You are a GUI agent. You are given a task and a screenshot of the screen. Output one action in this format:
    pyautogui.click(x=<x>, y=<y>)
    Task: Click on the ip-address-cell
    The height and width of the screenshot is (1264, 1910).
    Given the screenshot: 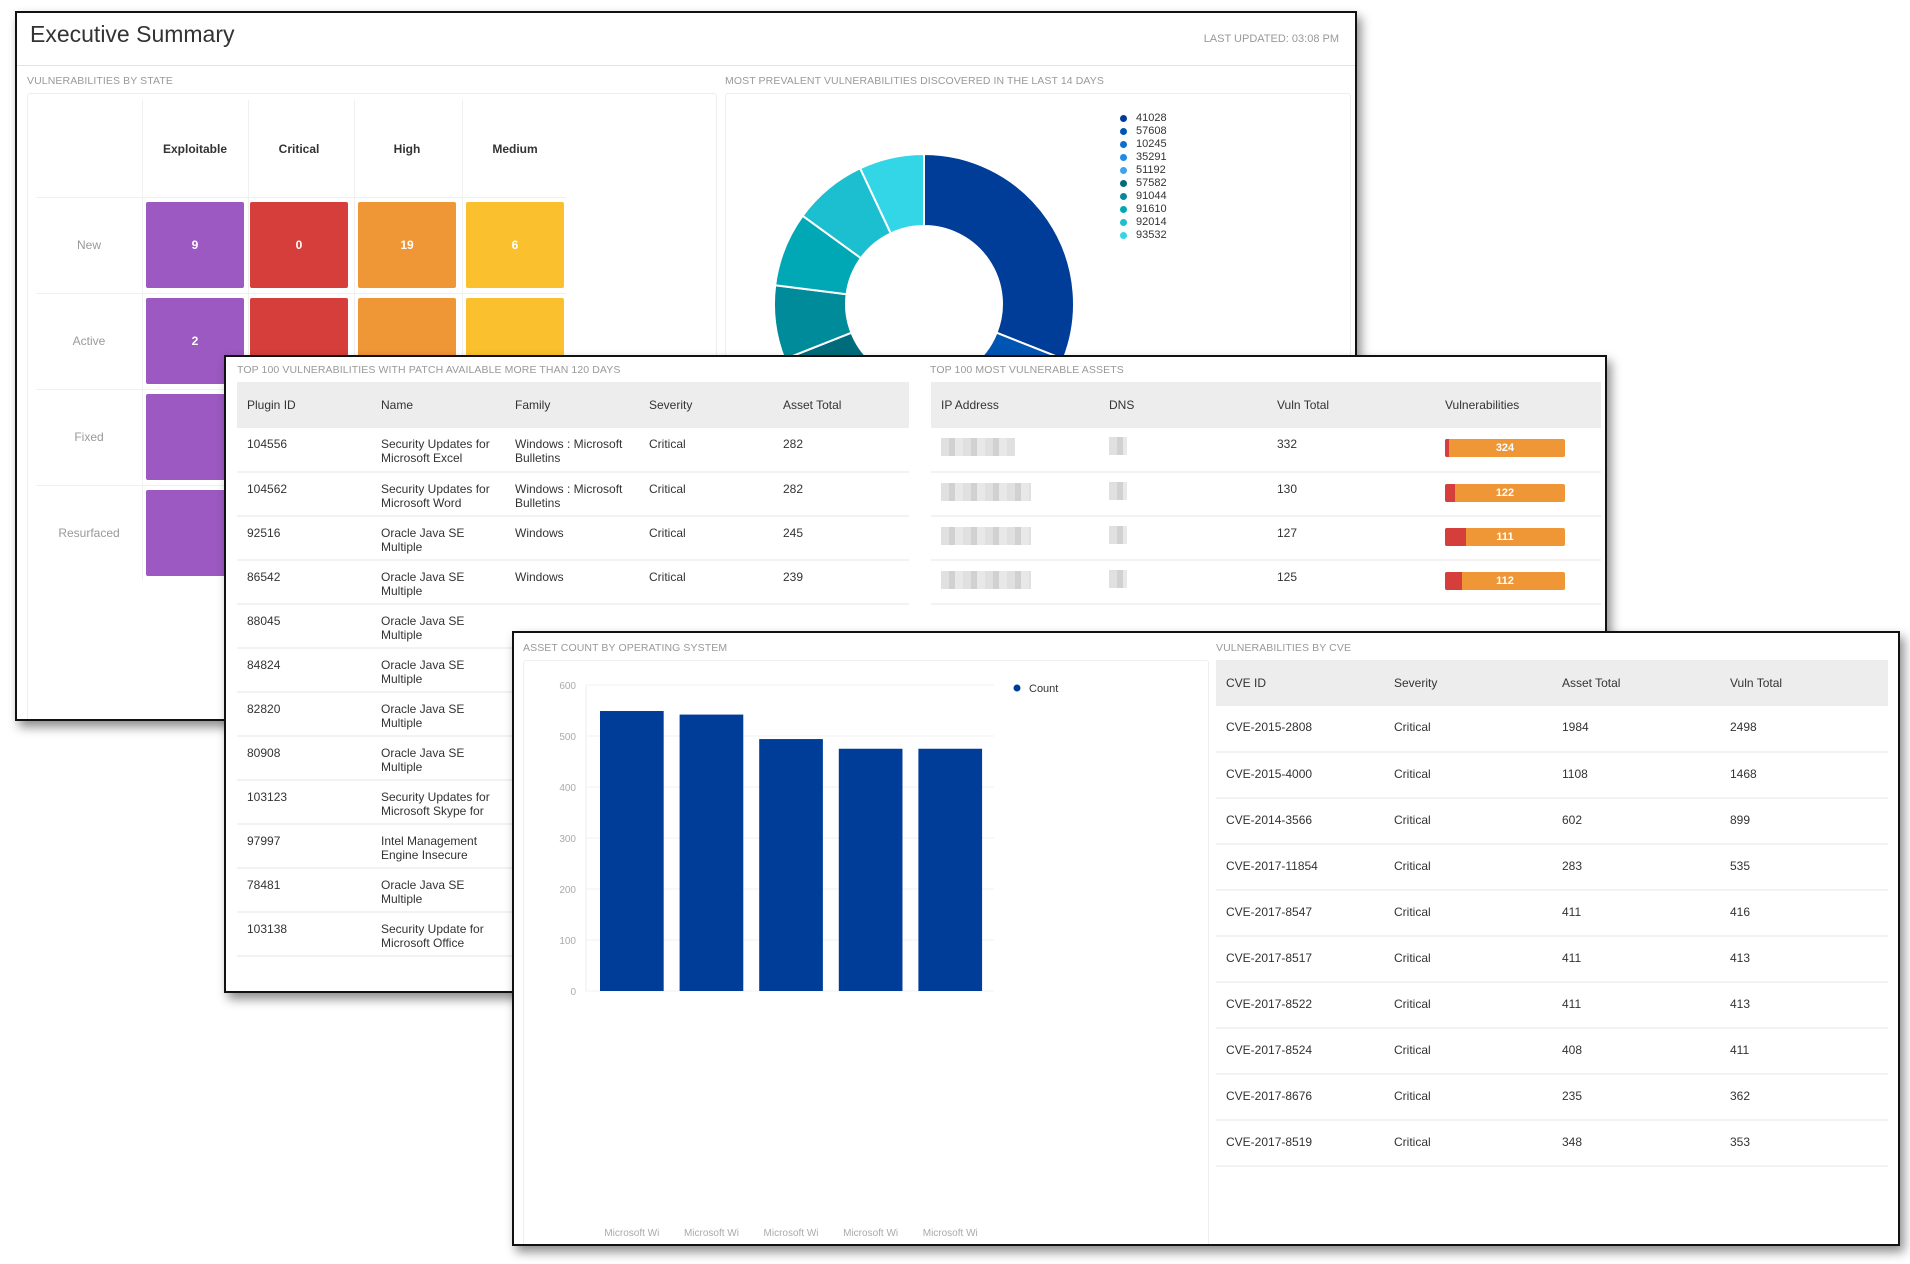 What is the action you would take?
    pyautogui.click(x=1015, y=450)
    